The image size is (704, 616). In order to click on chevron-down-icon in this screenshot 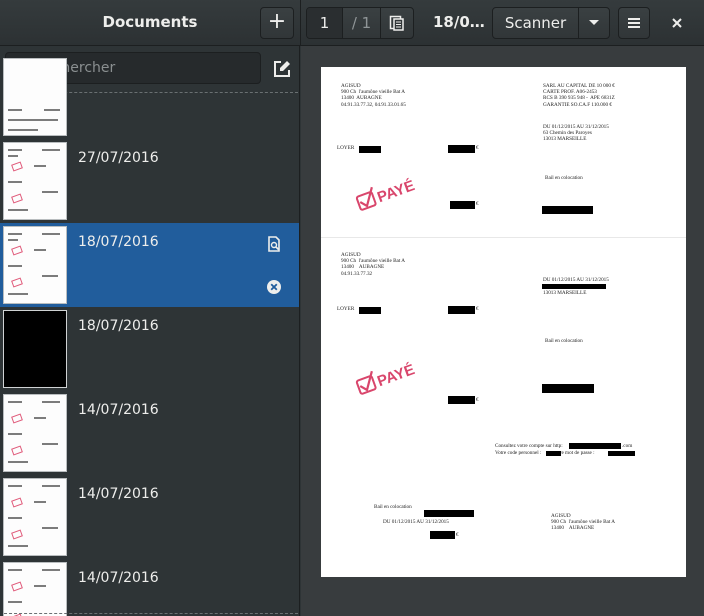, I will do `click(594, 22)`.